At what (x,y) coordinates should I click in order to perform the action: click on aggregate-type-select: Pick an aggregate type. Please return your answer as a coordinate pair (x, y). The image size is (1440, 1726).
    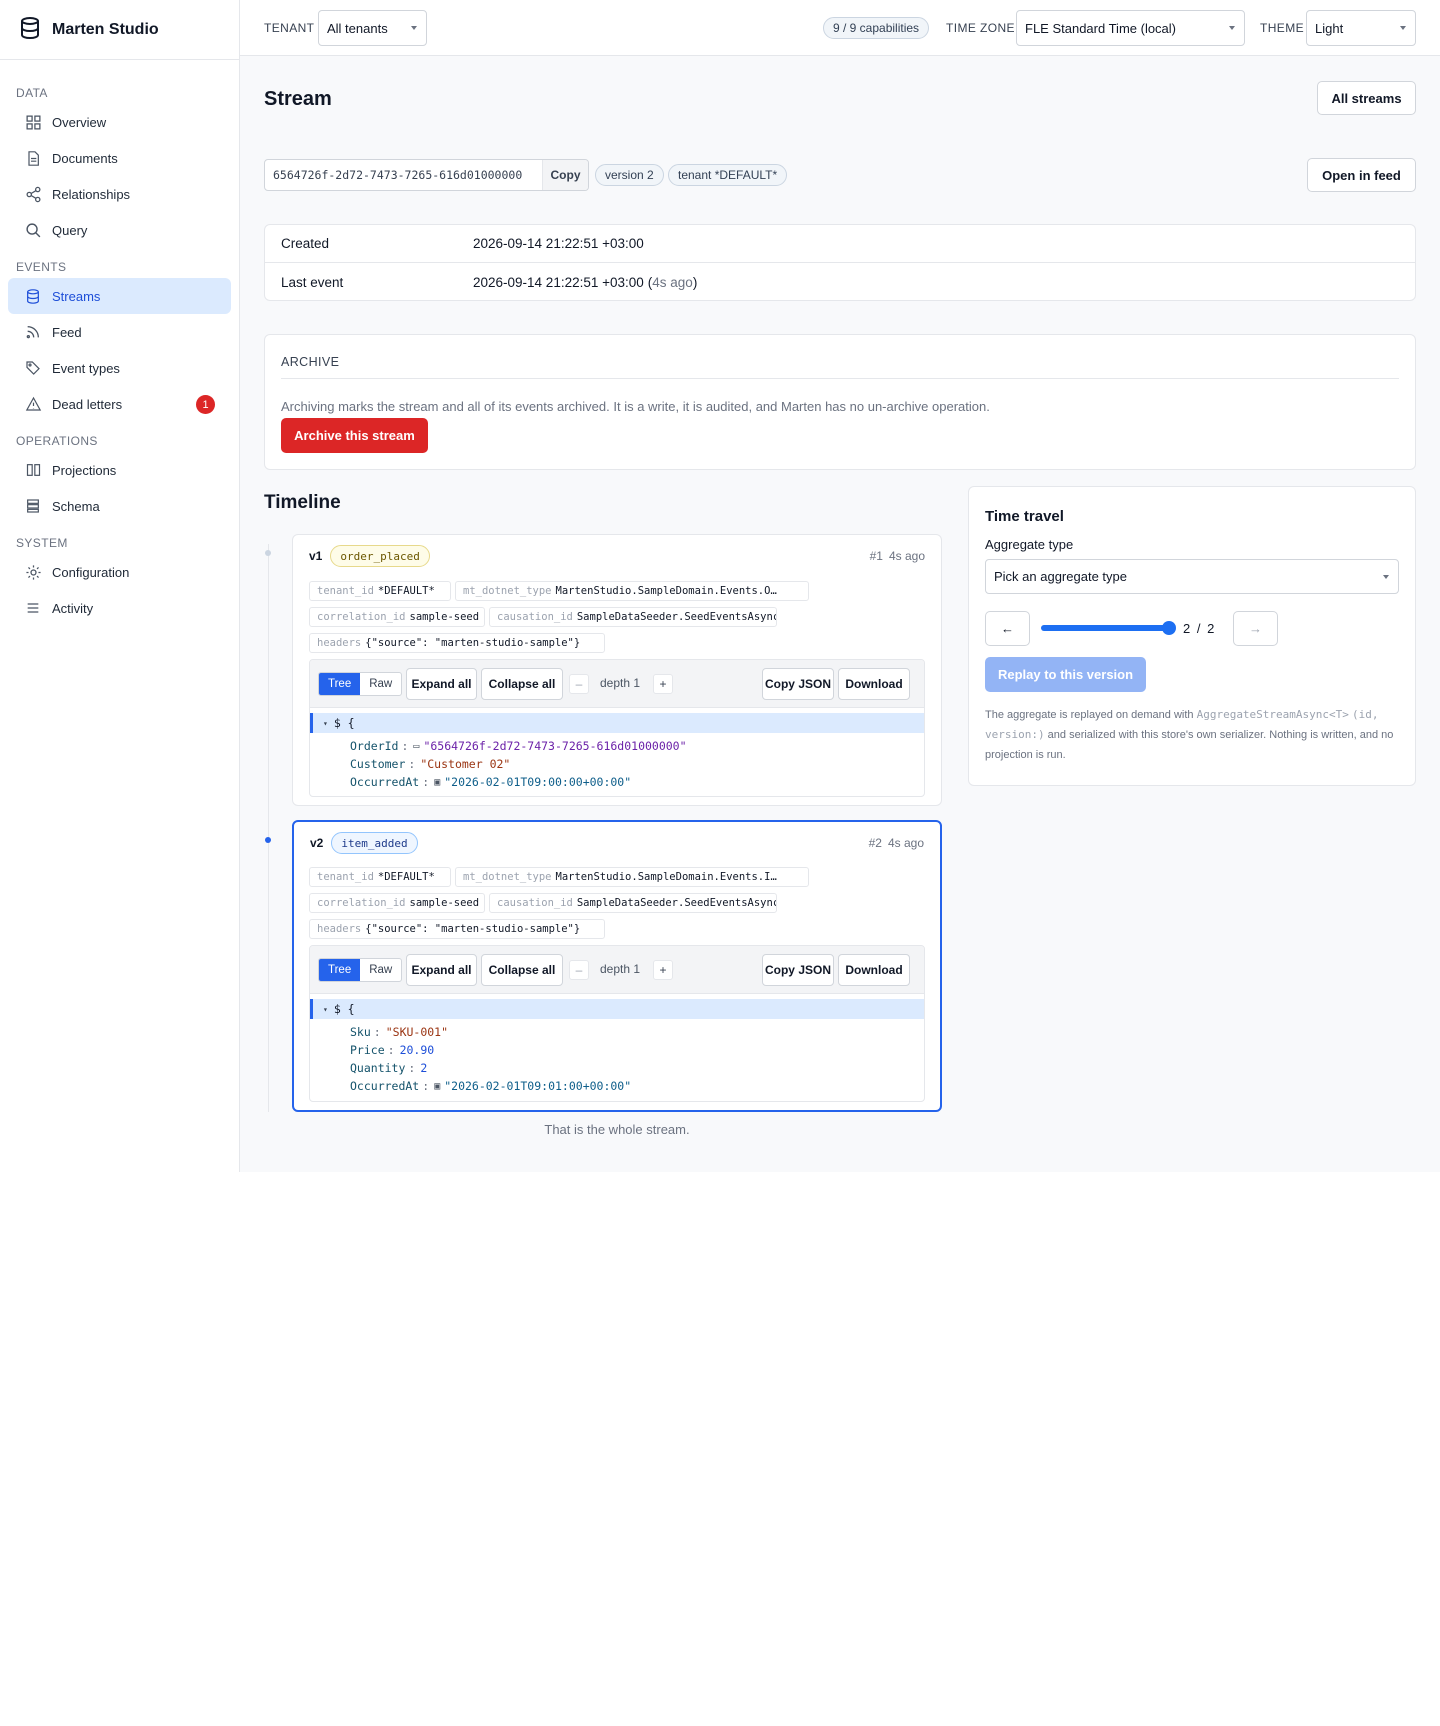
    Looking at the image, I should click on (1192, 576).